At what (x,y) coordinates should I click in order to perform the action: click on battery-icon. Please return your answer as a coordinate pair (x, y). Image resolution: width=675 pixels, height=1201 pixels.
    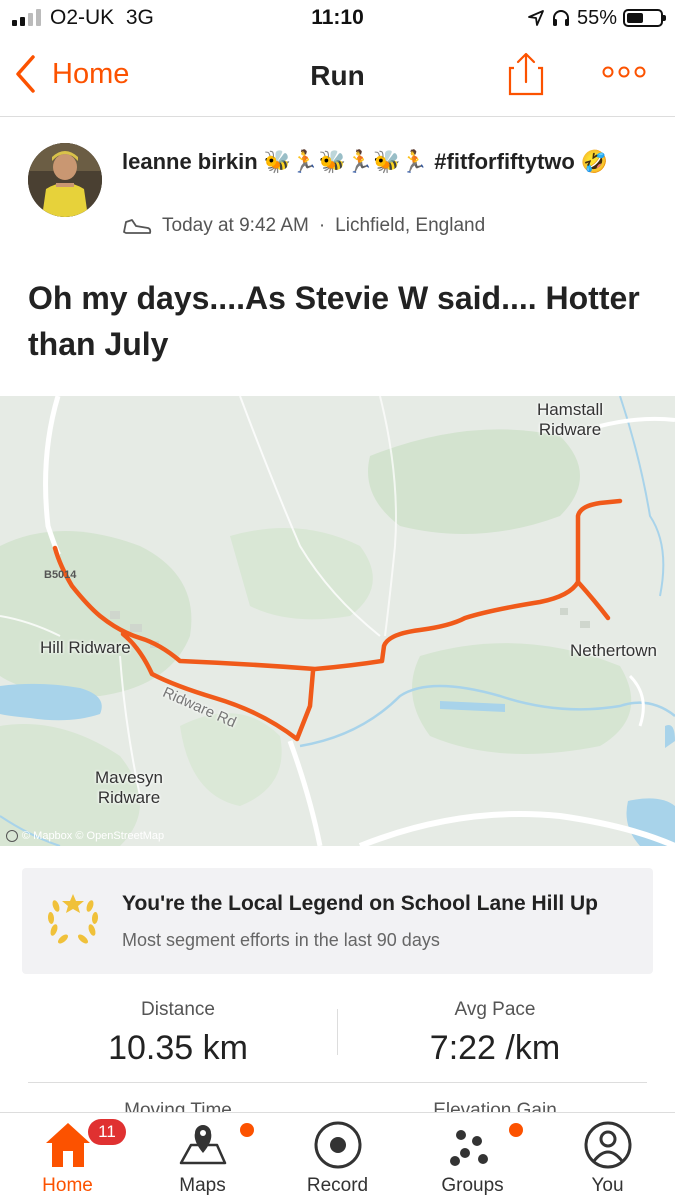
    Looking at the image, I should click on (644, 18).